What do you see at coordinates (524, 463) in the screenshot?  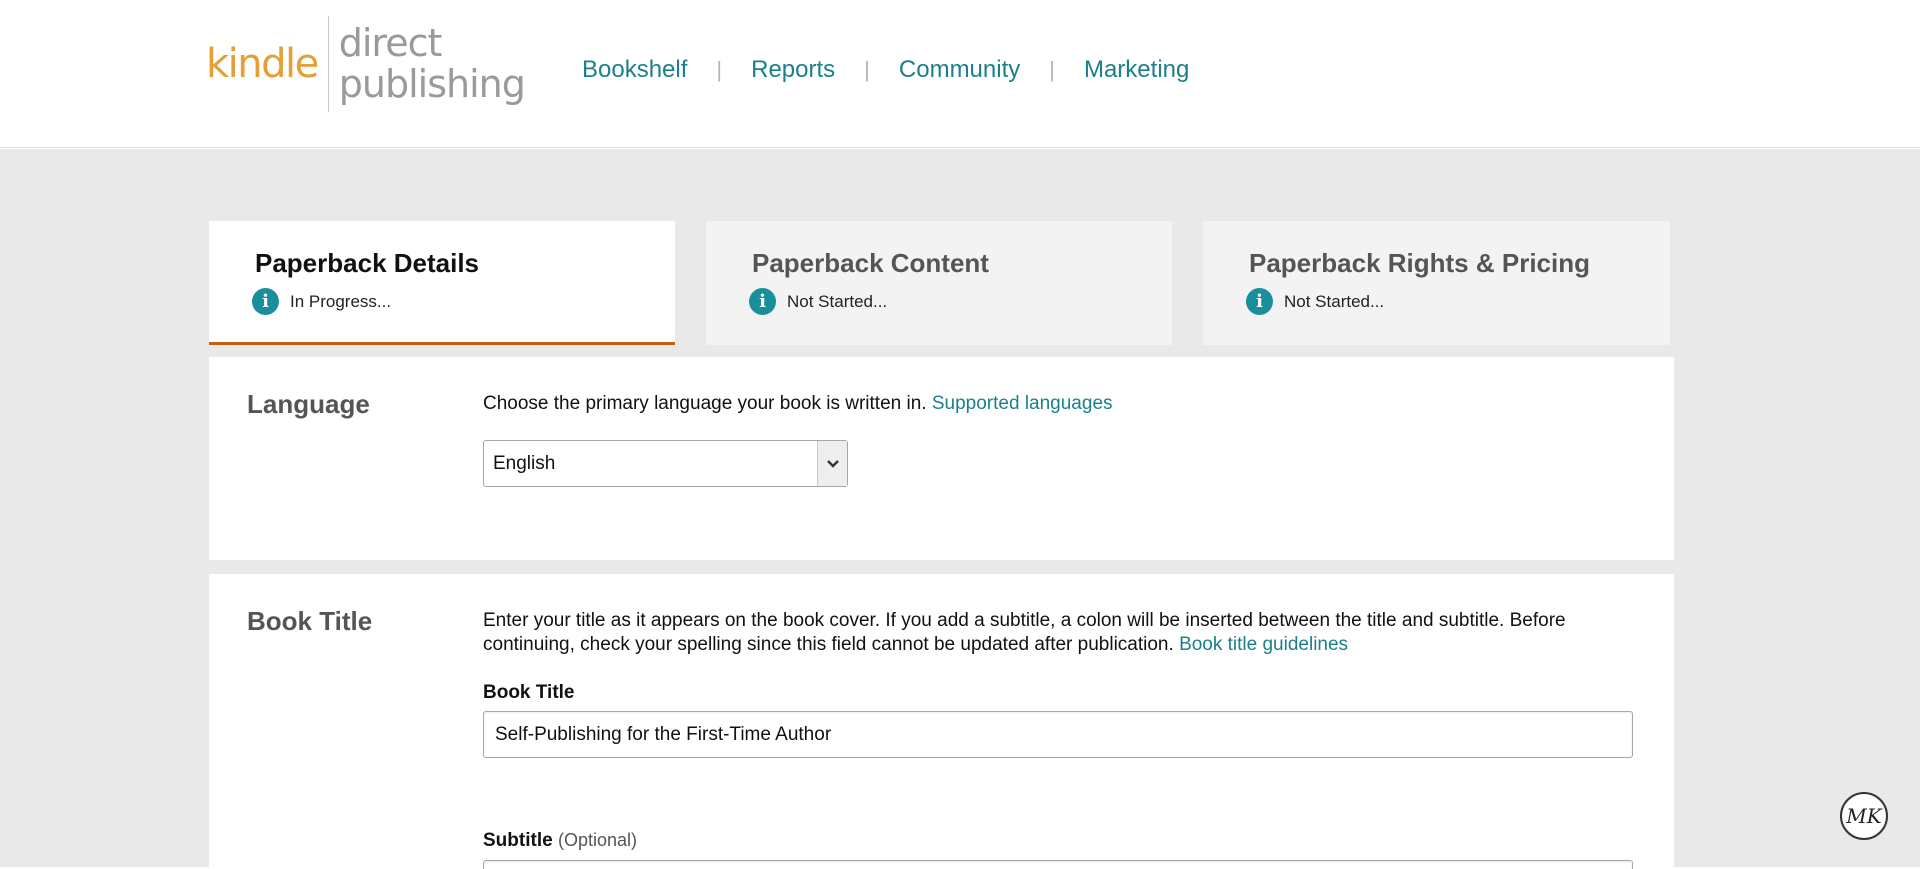 I see `language-select-value: English` at bounding box center [524, 463].